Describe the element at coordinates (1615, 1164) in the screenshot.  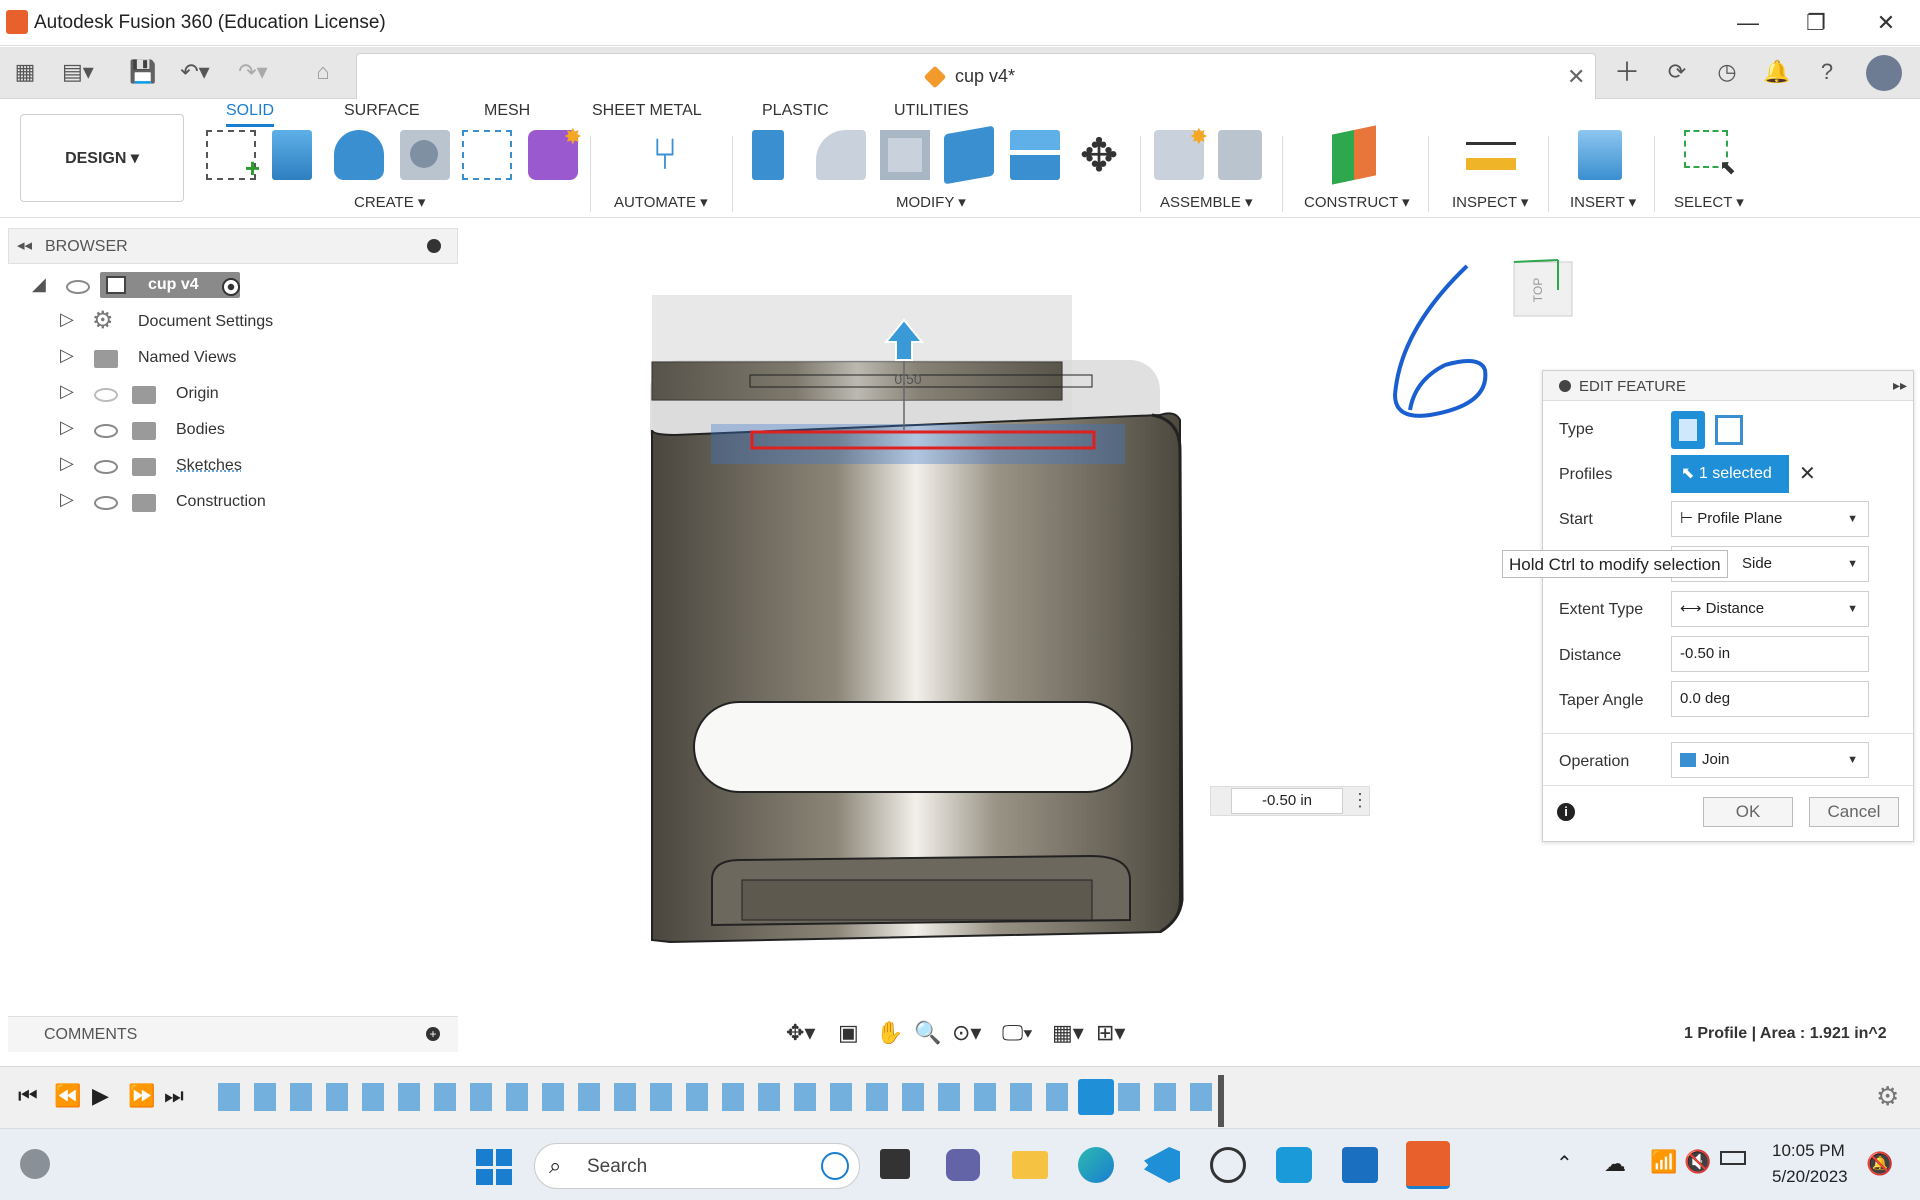
I see `onedrive-cloud-icon: ☁` at that location.